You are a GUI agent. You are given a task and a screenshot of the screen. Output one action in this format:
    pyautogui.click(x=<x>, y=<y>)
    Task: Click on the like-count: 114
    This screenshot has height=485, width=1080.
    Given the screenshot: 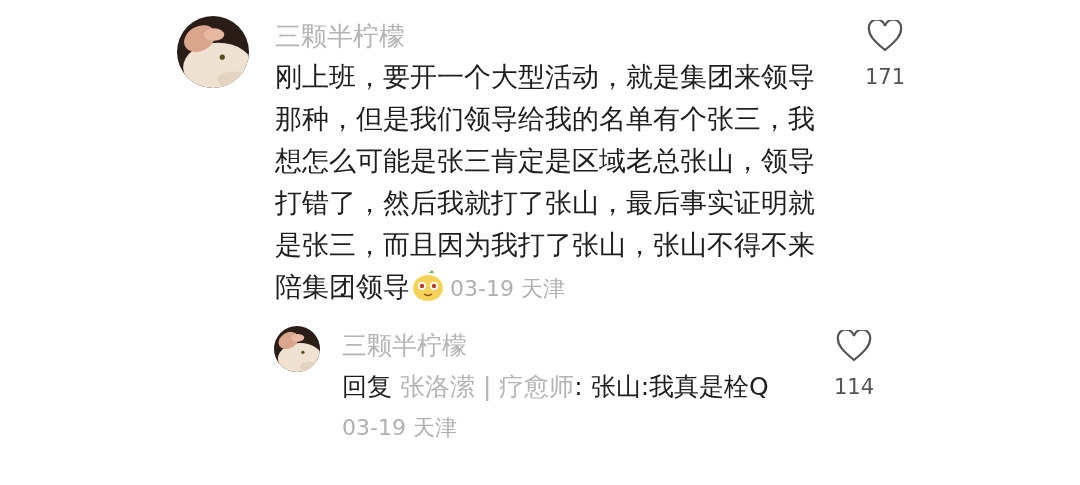 What is the action you would take?
    pyautogui.click(x=854, y=387)
    